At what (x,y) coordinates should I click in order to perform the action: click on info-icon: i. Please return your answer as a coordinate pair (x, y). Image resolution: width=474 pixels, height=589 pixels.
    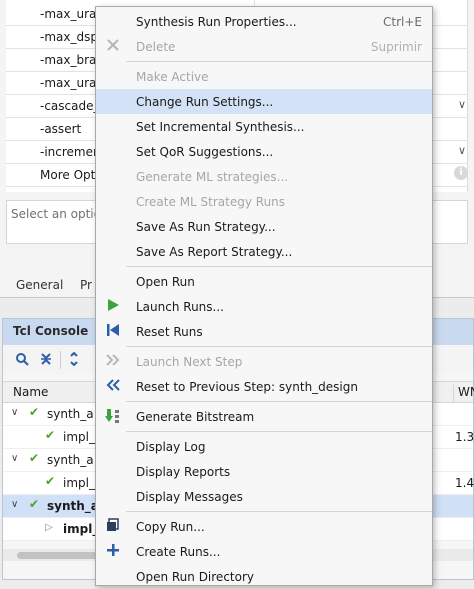
    Looking at the image, I should click on (461, 173).